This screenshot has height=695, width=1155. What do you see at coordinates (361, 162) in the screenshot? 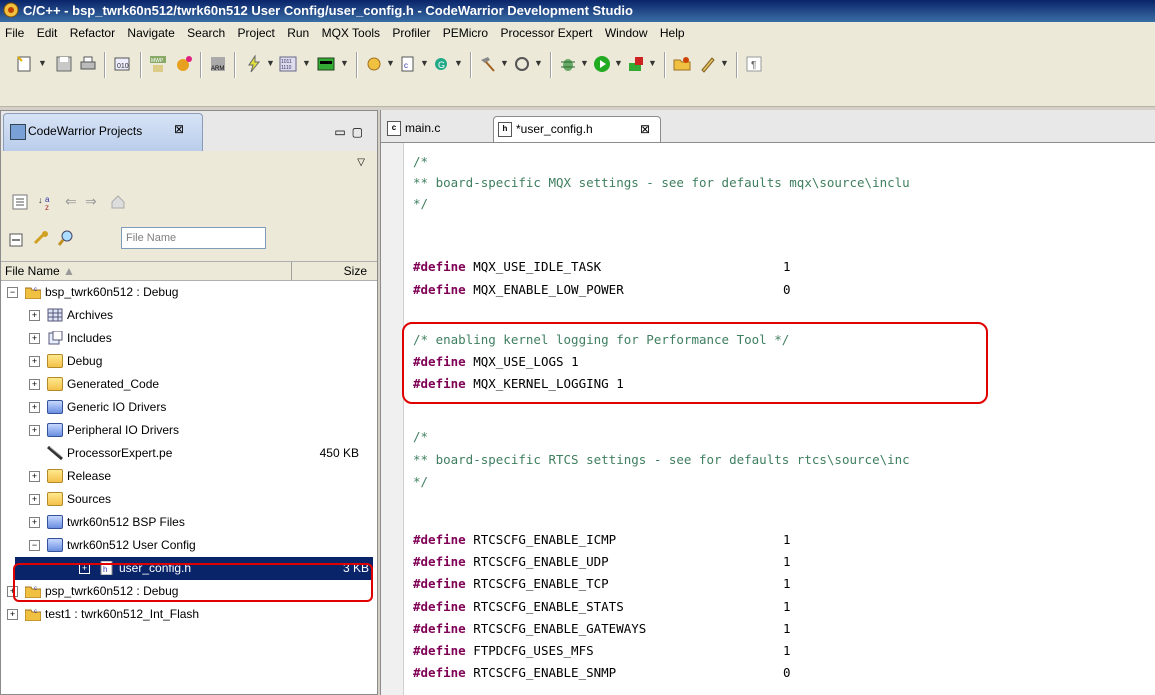
I see `view-menu-icon: ▽` at bounding box center [361, 162].